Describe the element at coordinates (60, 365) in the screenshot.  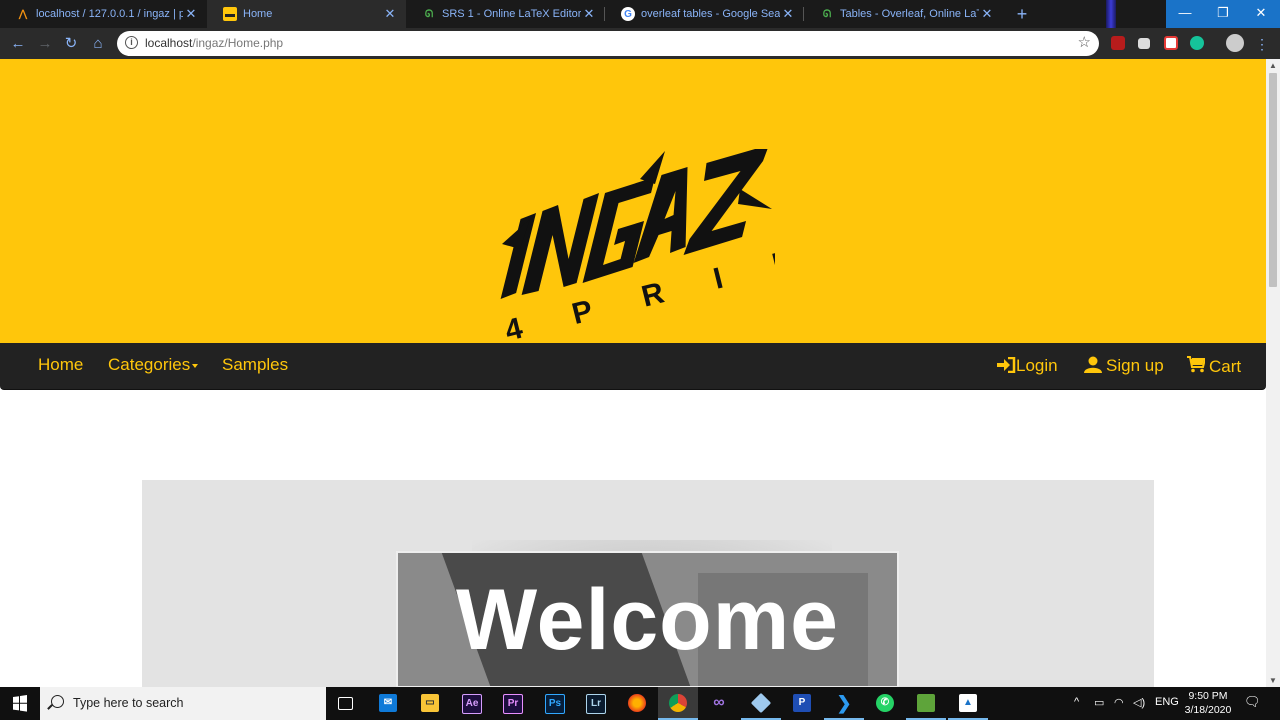
I see `nav-home: Home` at that location.